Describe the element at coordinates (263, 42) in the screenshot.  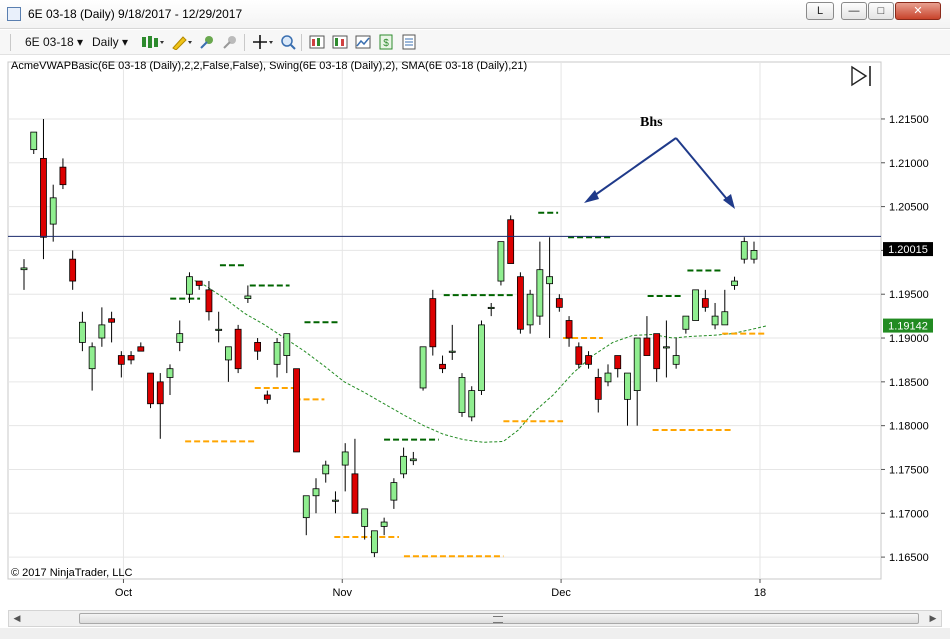
I see `crosshair-icon` at that location.